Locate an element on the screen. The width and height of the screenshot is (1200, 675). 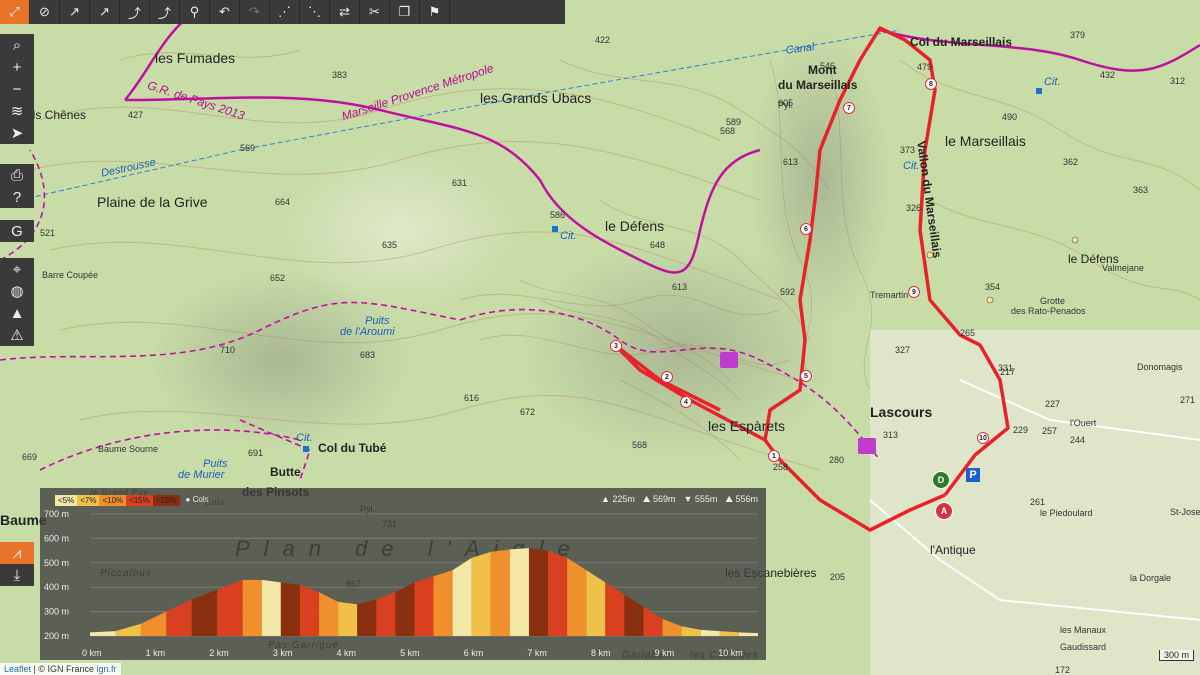
y-tick-label: 700 m is located at coordinates (56, 514).